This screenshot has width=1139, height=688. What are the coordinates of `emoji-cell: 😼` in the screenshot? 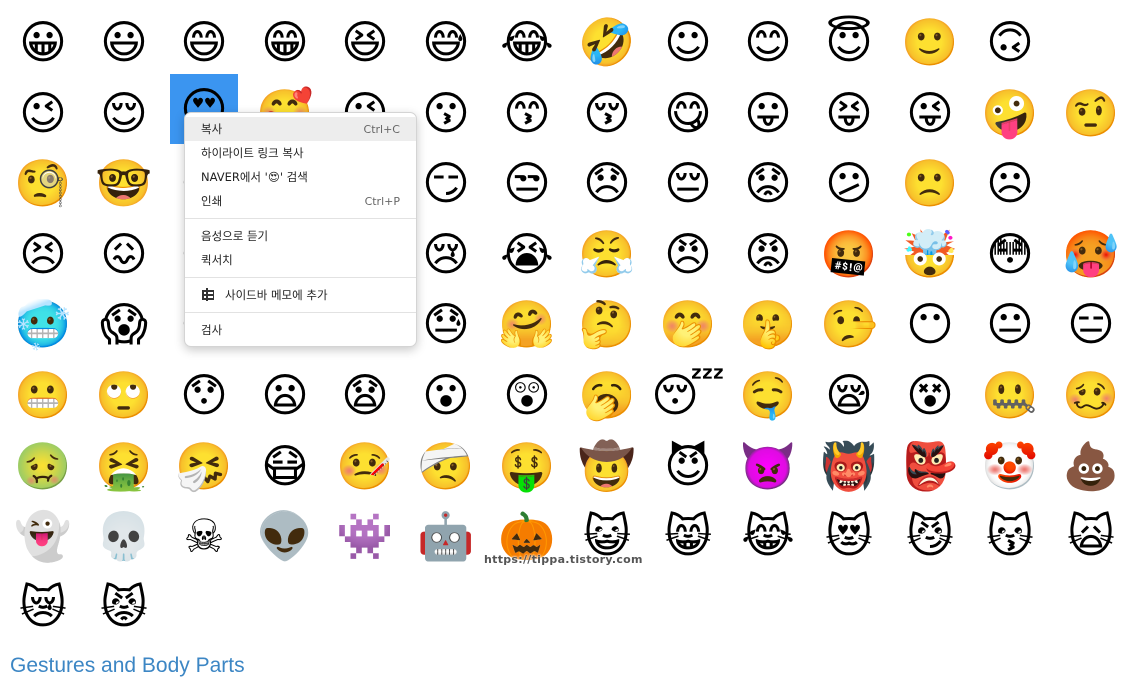 It's located at (930, 536).